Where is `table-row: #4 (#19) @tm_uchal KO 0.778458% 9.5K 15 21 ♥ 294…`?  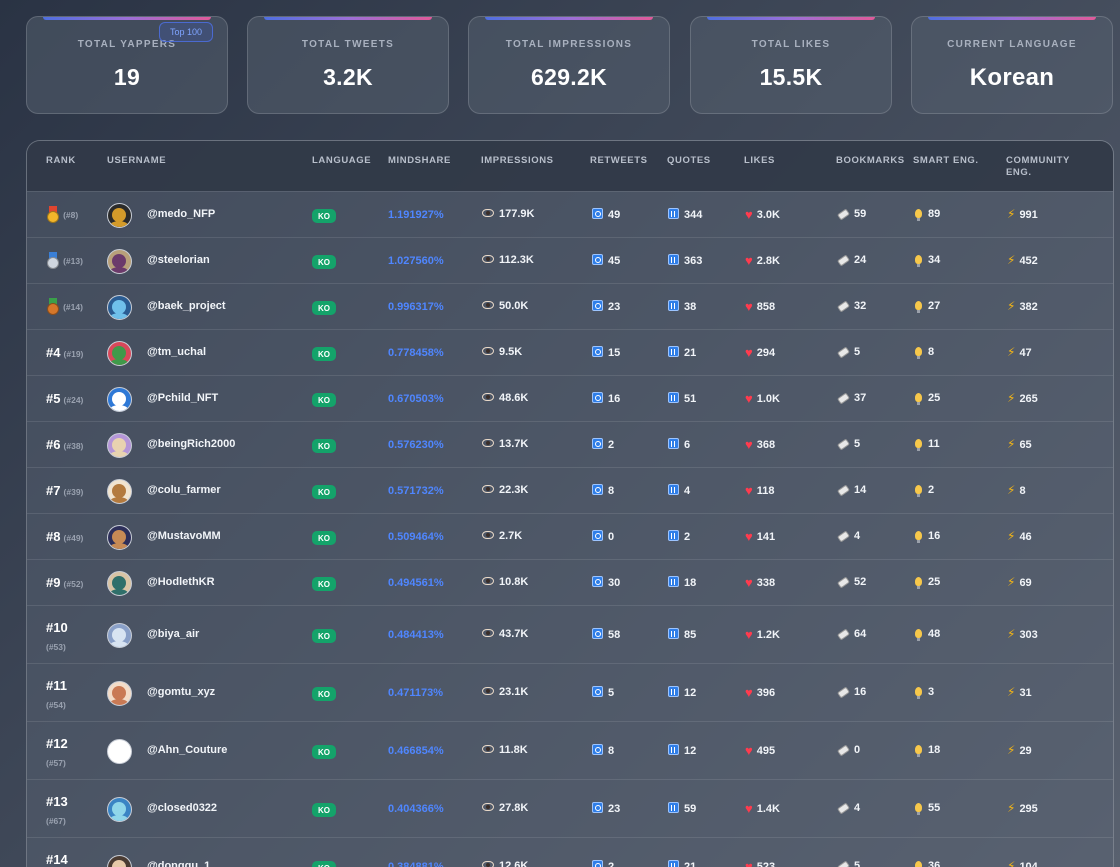 table-row: #4 (#19) @tm_uchal KO 0.778458% 9.5K 15 21 ♥ 294… is located at coordinates (570, 352).